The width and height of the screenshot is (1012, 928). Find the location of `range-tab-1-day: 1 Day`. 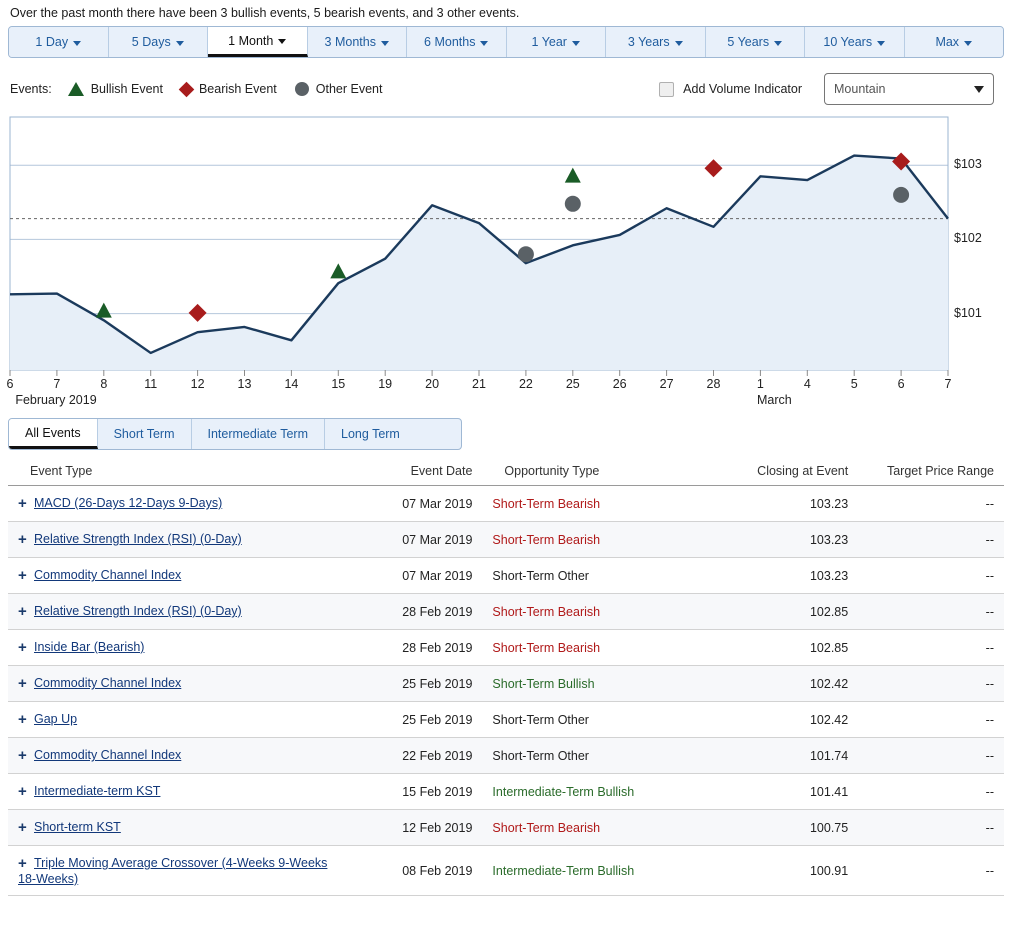

range-tab-1-day: 1 Day is located at coordinates (59, 42).